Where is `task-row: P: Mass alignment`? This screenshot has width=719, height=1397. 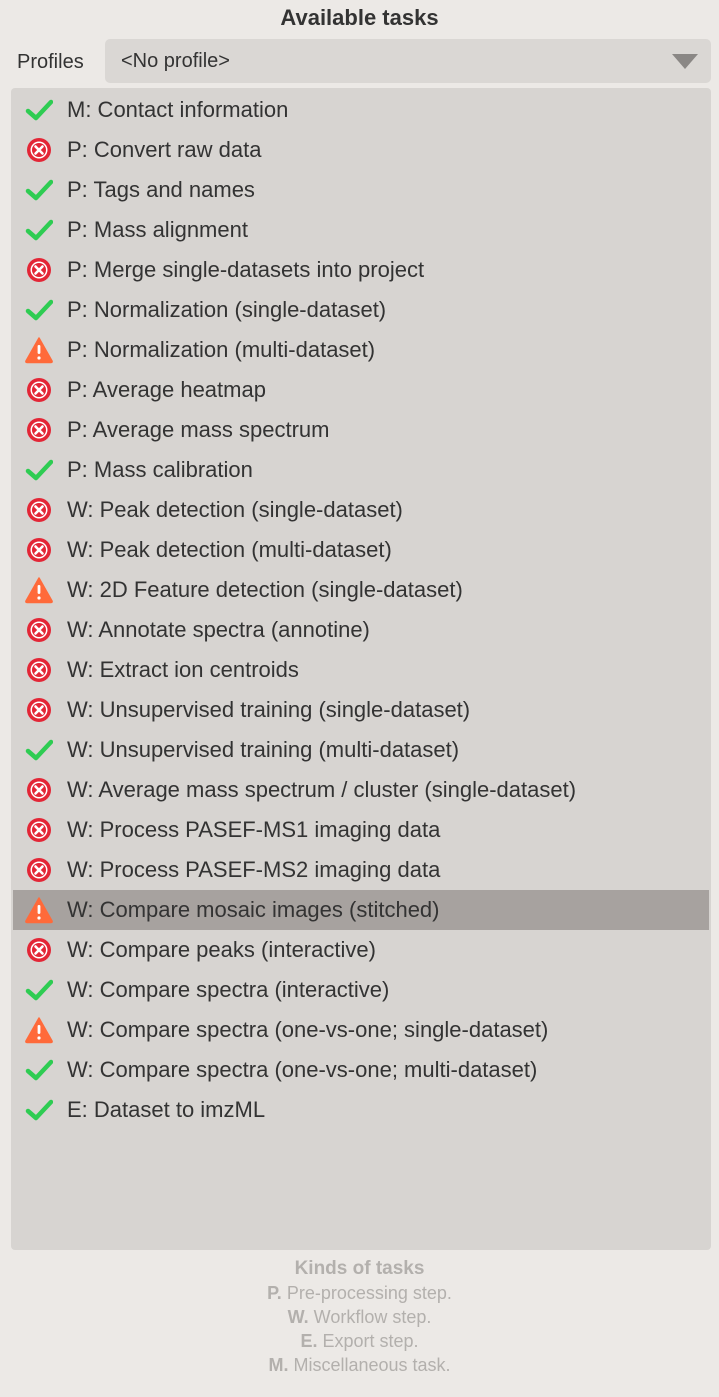
task-row: P: Mass alignment is located at coordinates (361, 230).